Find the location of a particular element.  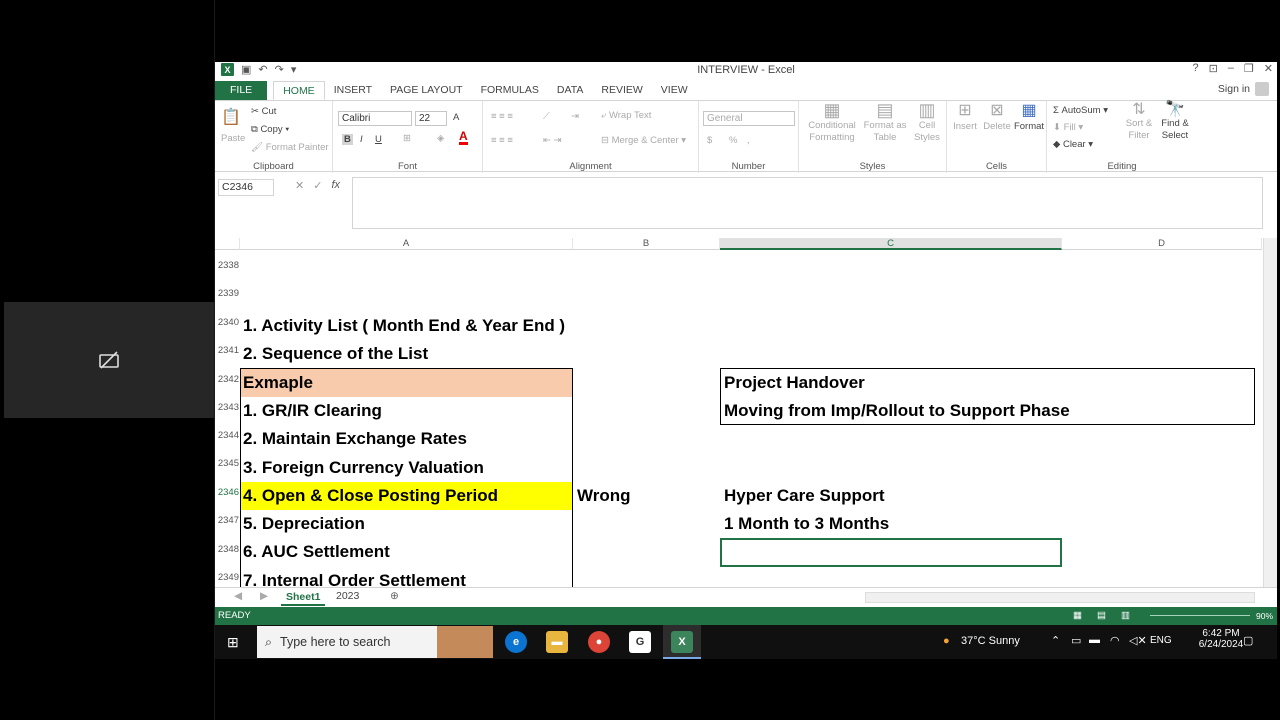

cut-button: ✂ Cut is located at coordinates (263, 111).